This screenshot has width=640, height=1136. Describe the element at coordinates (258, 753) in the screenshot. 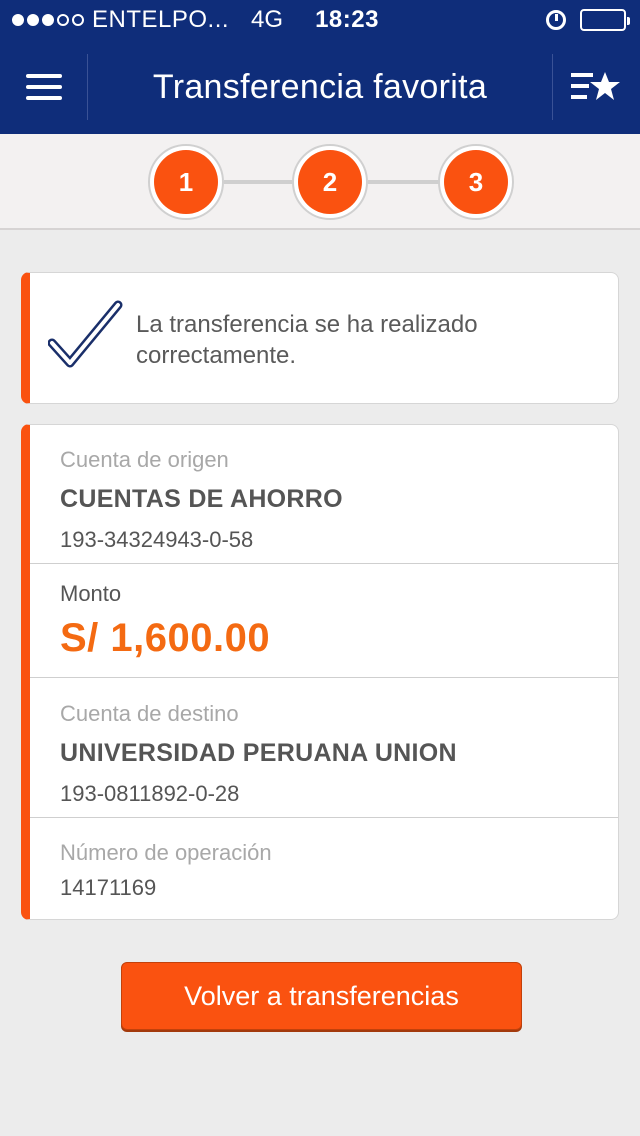

I see `destination-account-name: UNIVERSIDAD PERUANA UNION` at that location.